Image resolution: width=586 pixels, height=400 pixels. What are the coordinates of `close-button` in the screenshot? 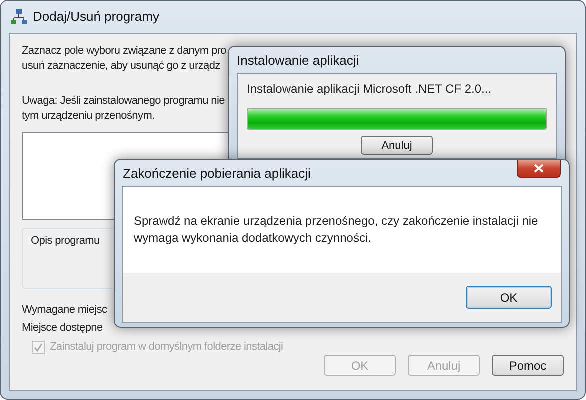 It's located at (539, 169).